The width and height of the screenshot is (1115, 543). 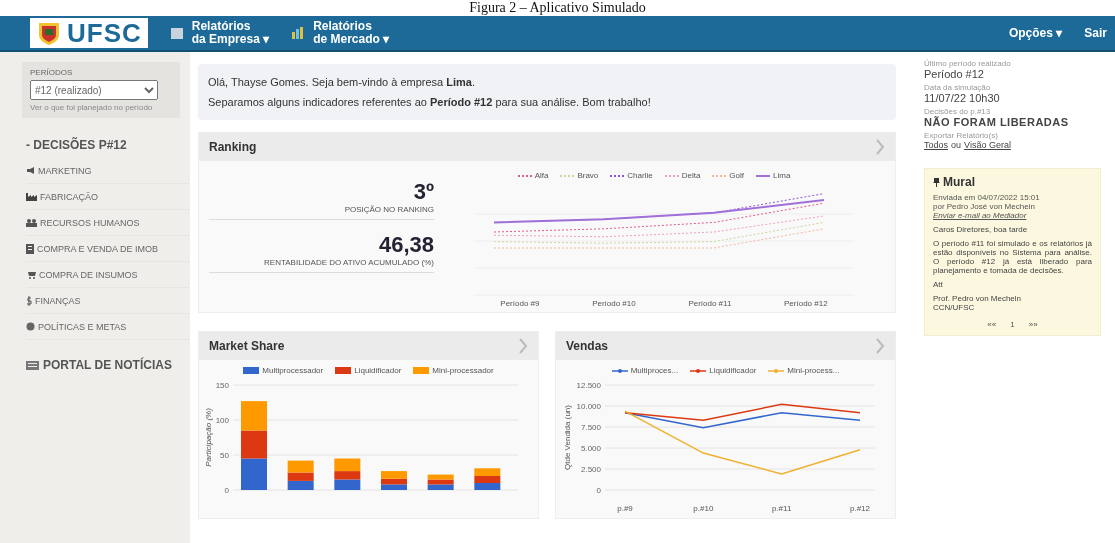 What do you see at coordinates (406, 245) in the screenshot?
I see `return-value: 46,38` at bounding box center [406, 245].